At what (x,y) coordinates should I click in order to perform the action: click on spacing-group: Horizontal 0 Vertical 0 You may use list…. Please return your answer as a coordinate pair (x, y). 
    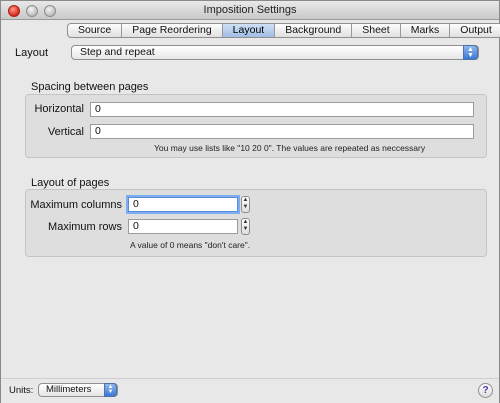
    Looking at the image, I should click on (256, 126).